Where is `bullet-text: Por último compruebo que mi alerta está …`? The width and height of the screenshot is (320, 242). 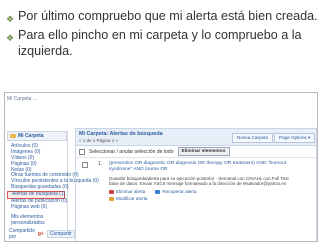
bullet-text: Por último compruebo que mi alerta está … is located at coordinates (168, 16).